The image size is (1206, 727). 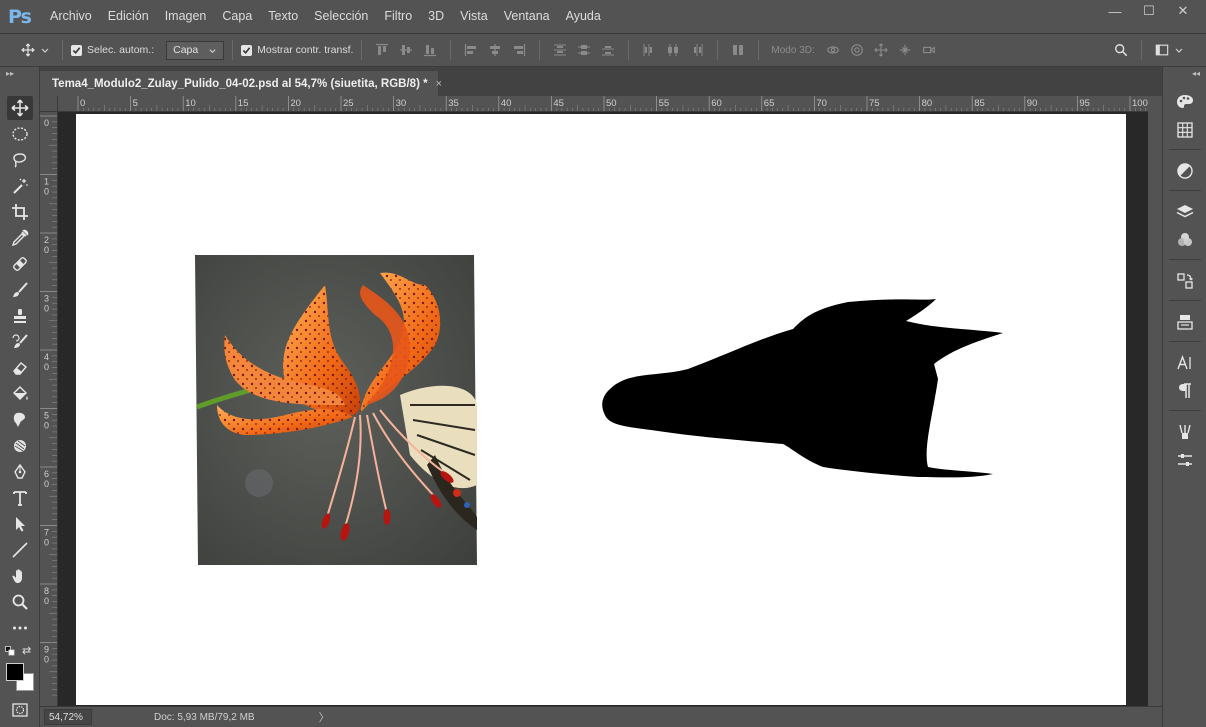 I want to click on channels-icon, so click(x=1185, y=240).